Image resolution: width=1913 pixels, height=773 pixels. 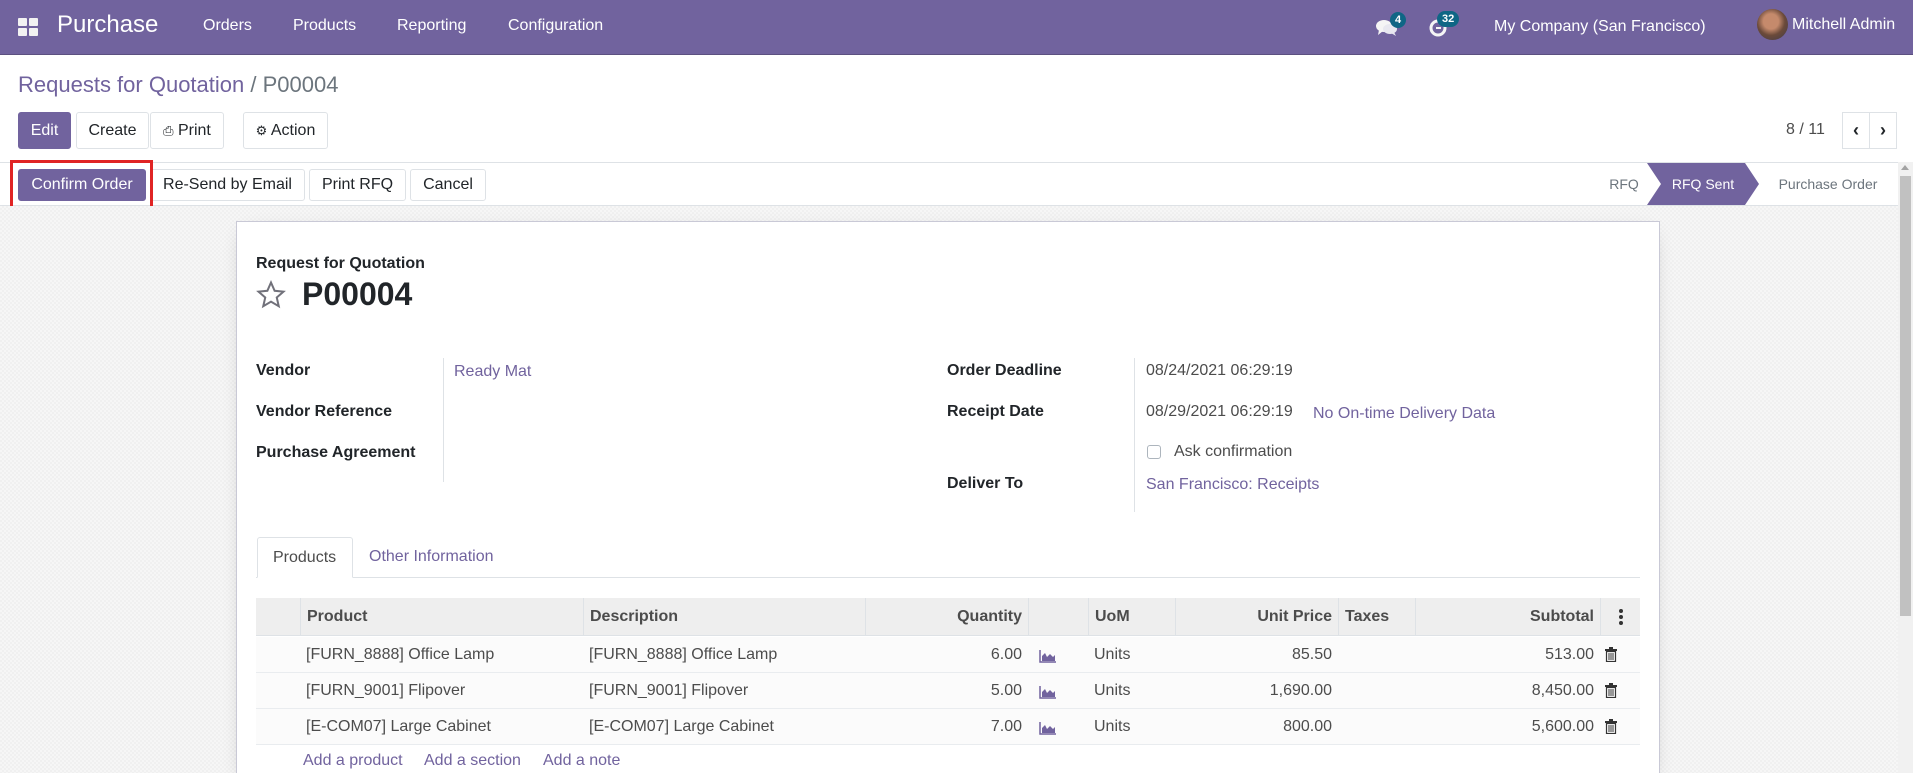 What do you see at coordinates (1154, 452) in the screenshot?
I see `ask-confirmation-checkbox` at bounding box center [1154, 452].